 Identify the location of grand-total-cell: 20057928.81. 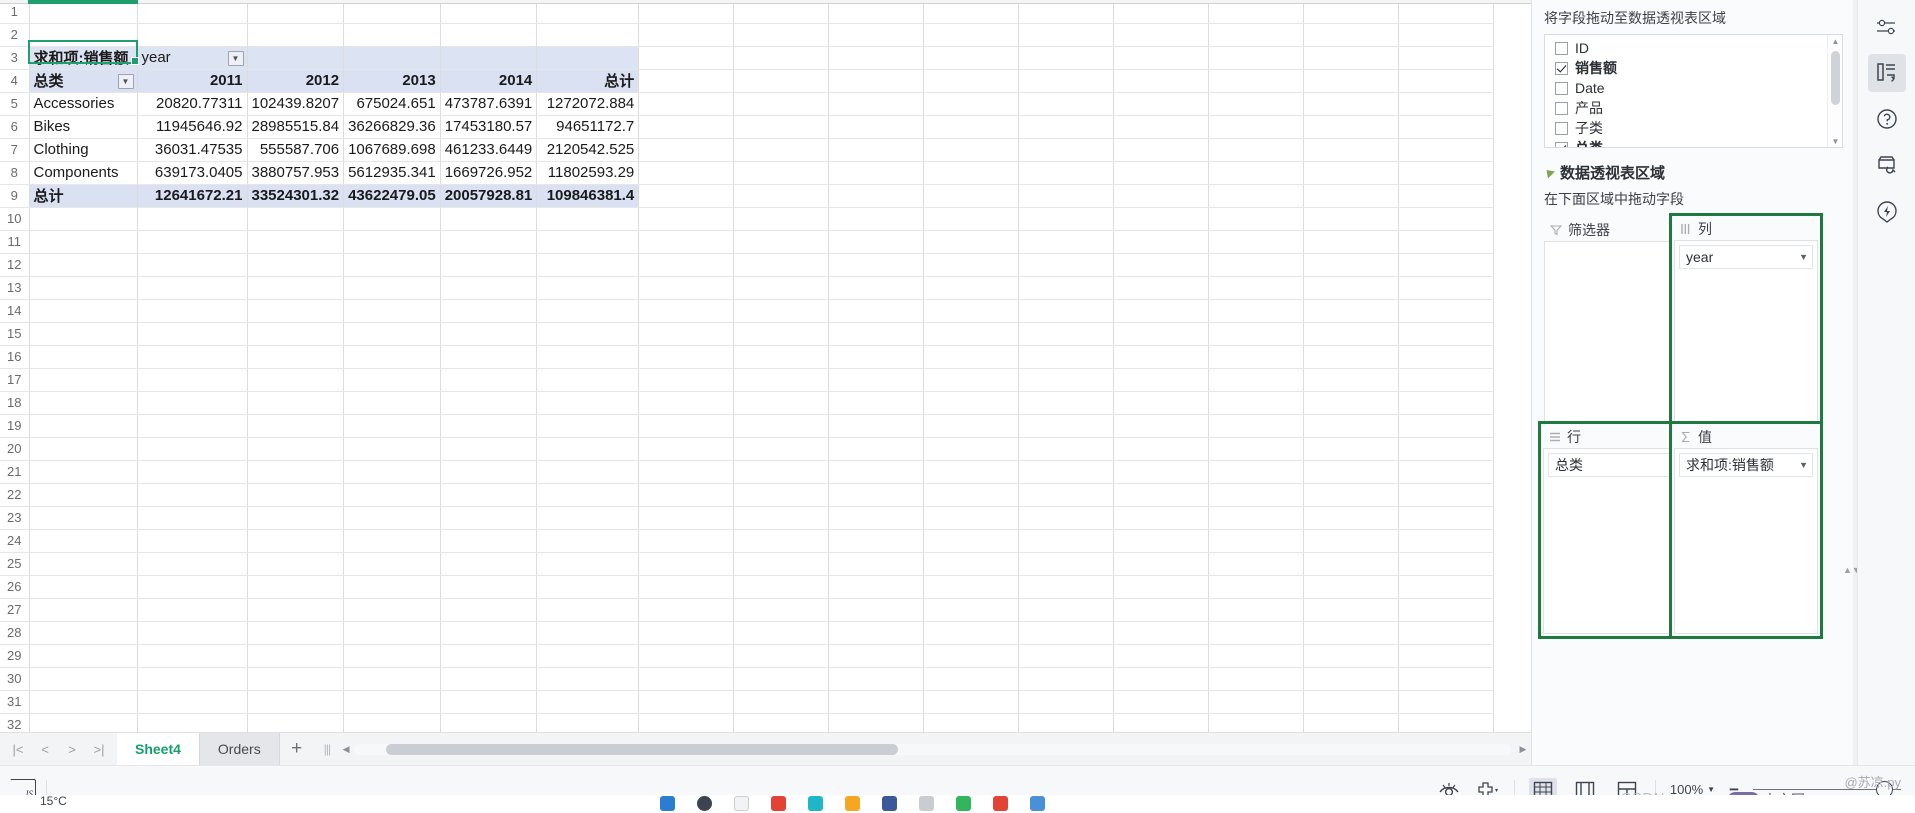
(489, 196).